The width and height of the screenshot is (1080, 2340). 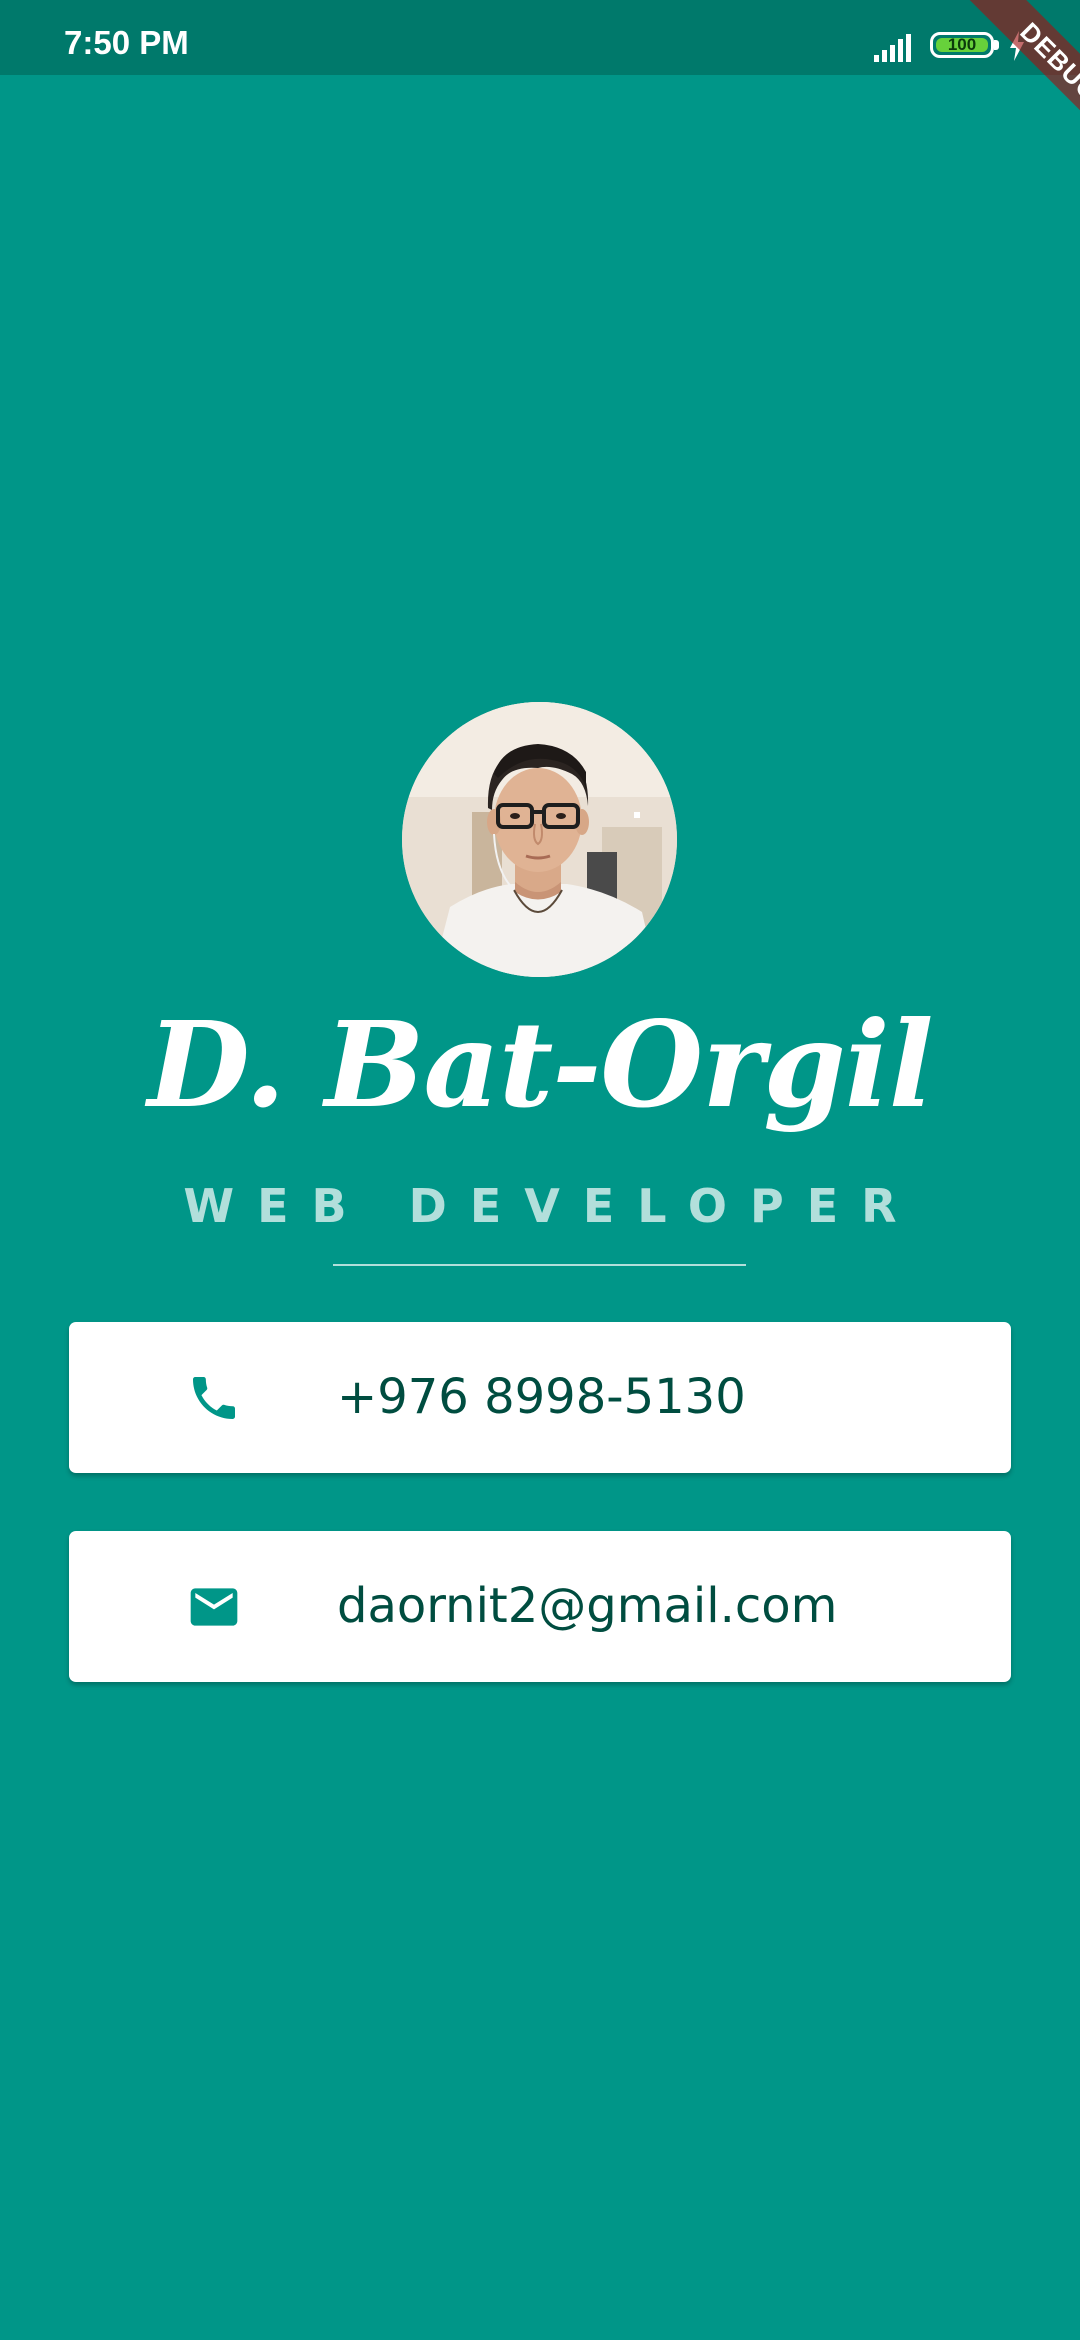 What do you see at coordinates (587, 1606) in the screenshot?
I see `email-address: daornit2@gmail.com` at bounding box center [587, 1606].